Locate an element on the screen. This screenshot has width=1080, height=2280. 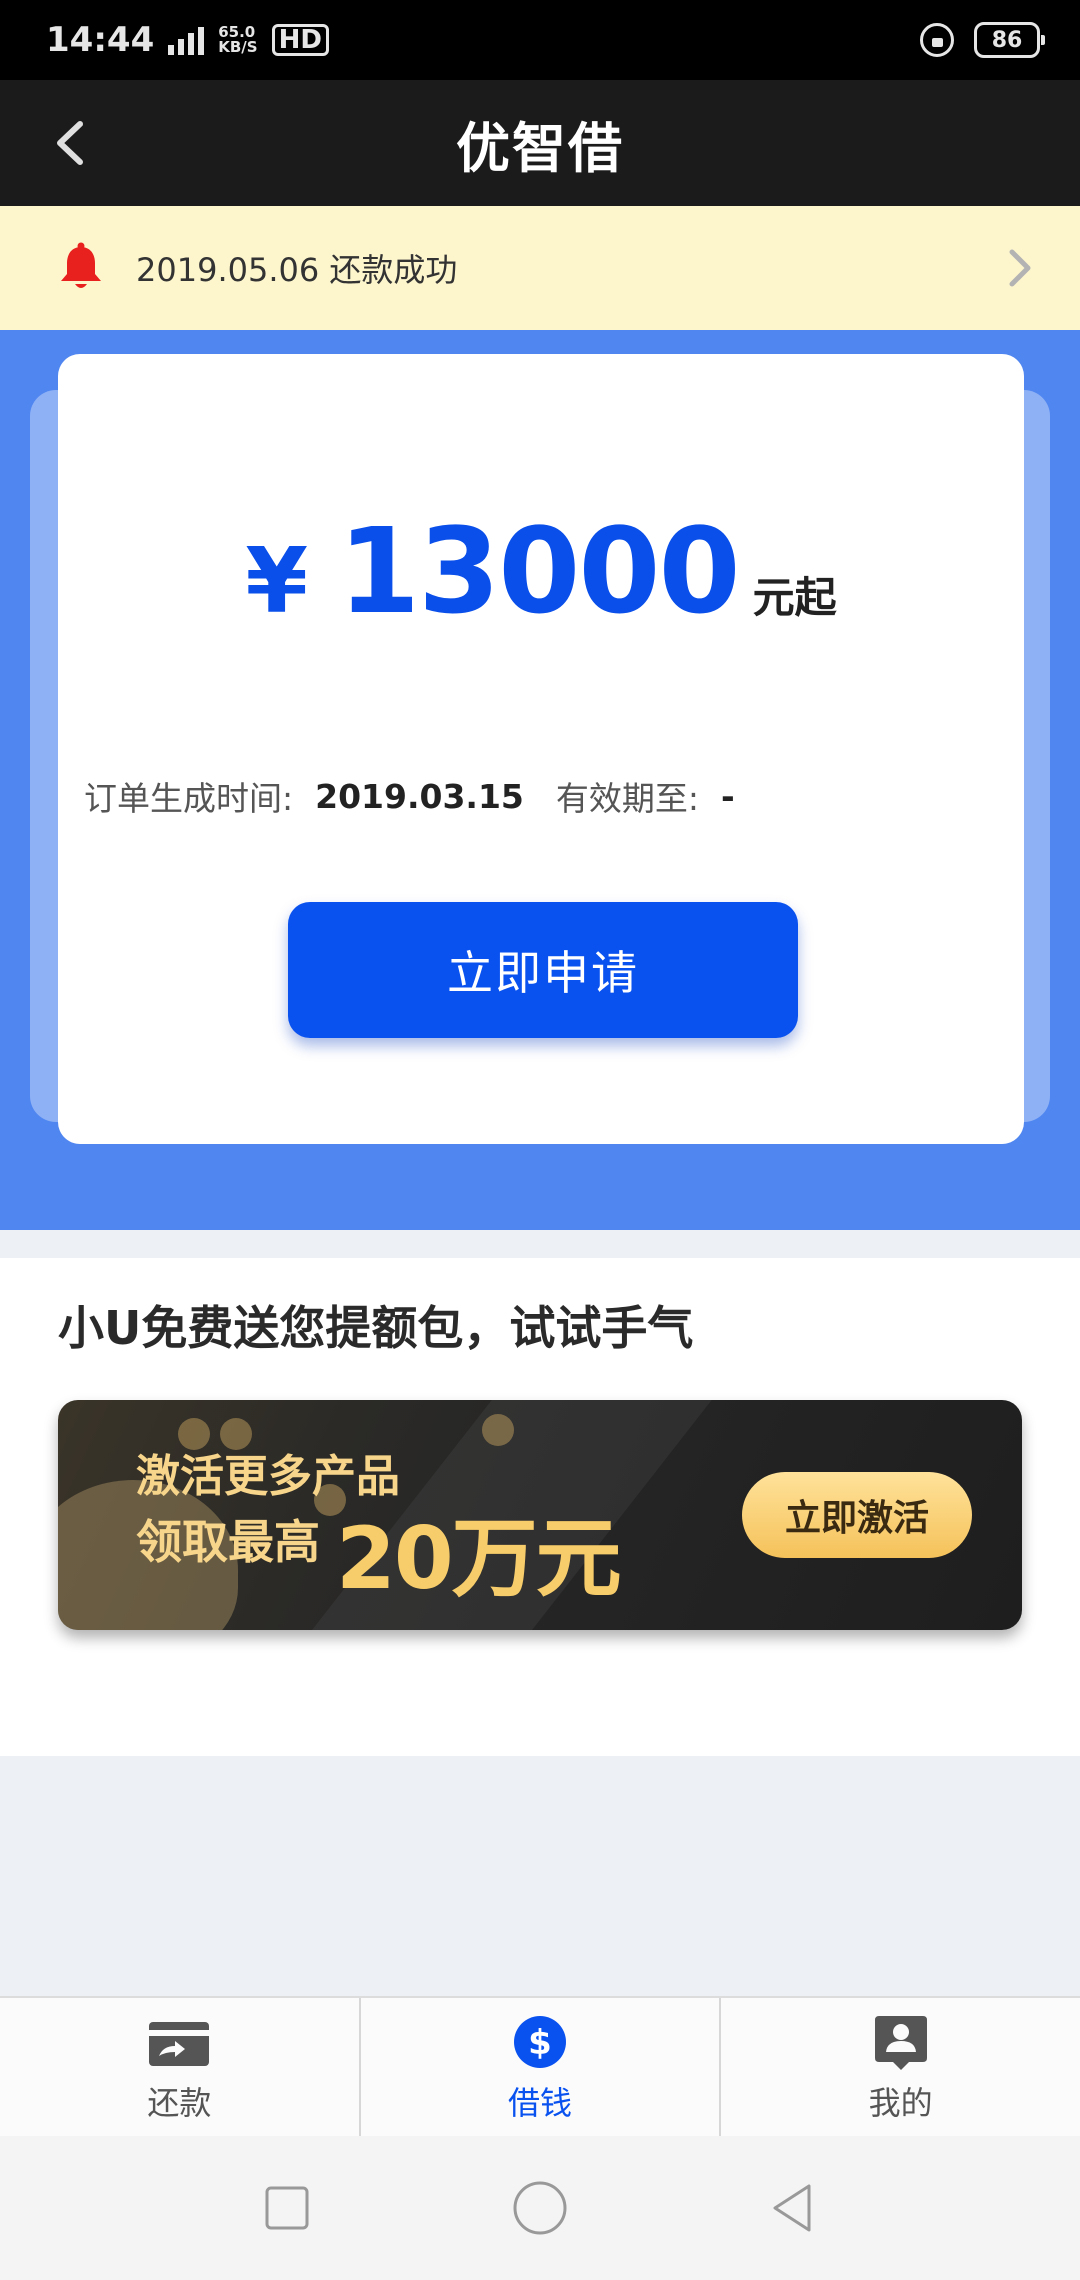
banner-highlight: 20万元 is located at coordinates (479, 1559).